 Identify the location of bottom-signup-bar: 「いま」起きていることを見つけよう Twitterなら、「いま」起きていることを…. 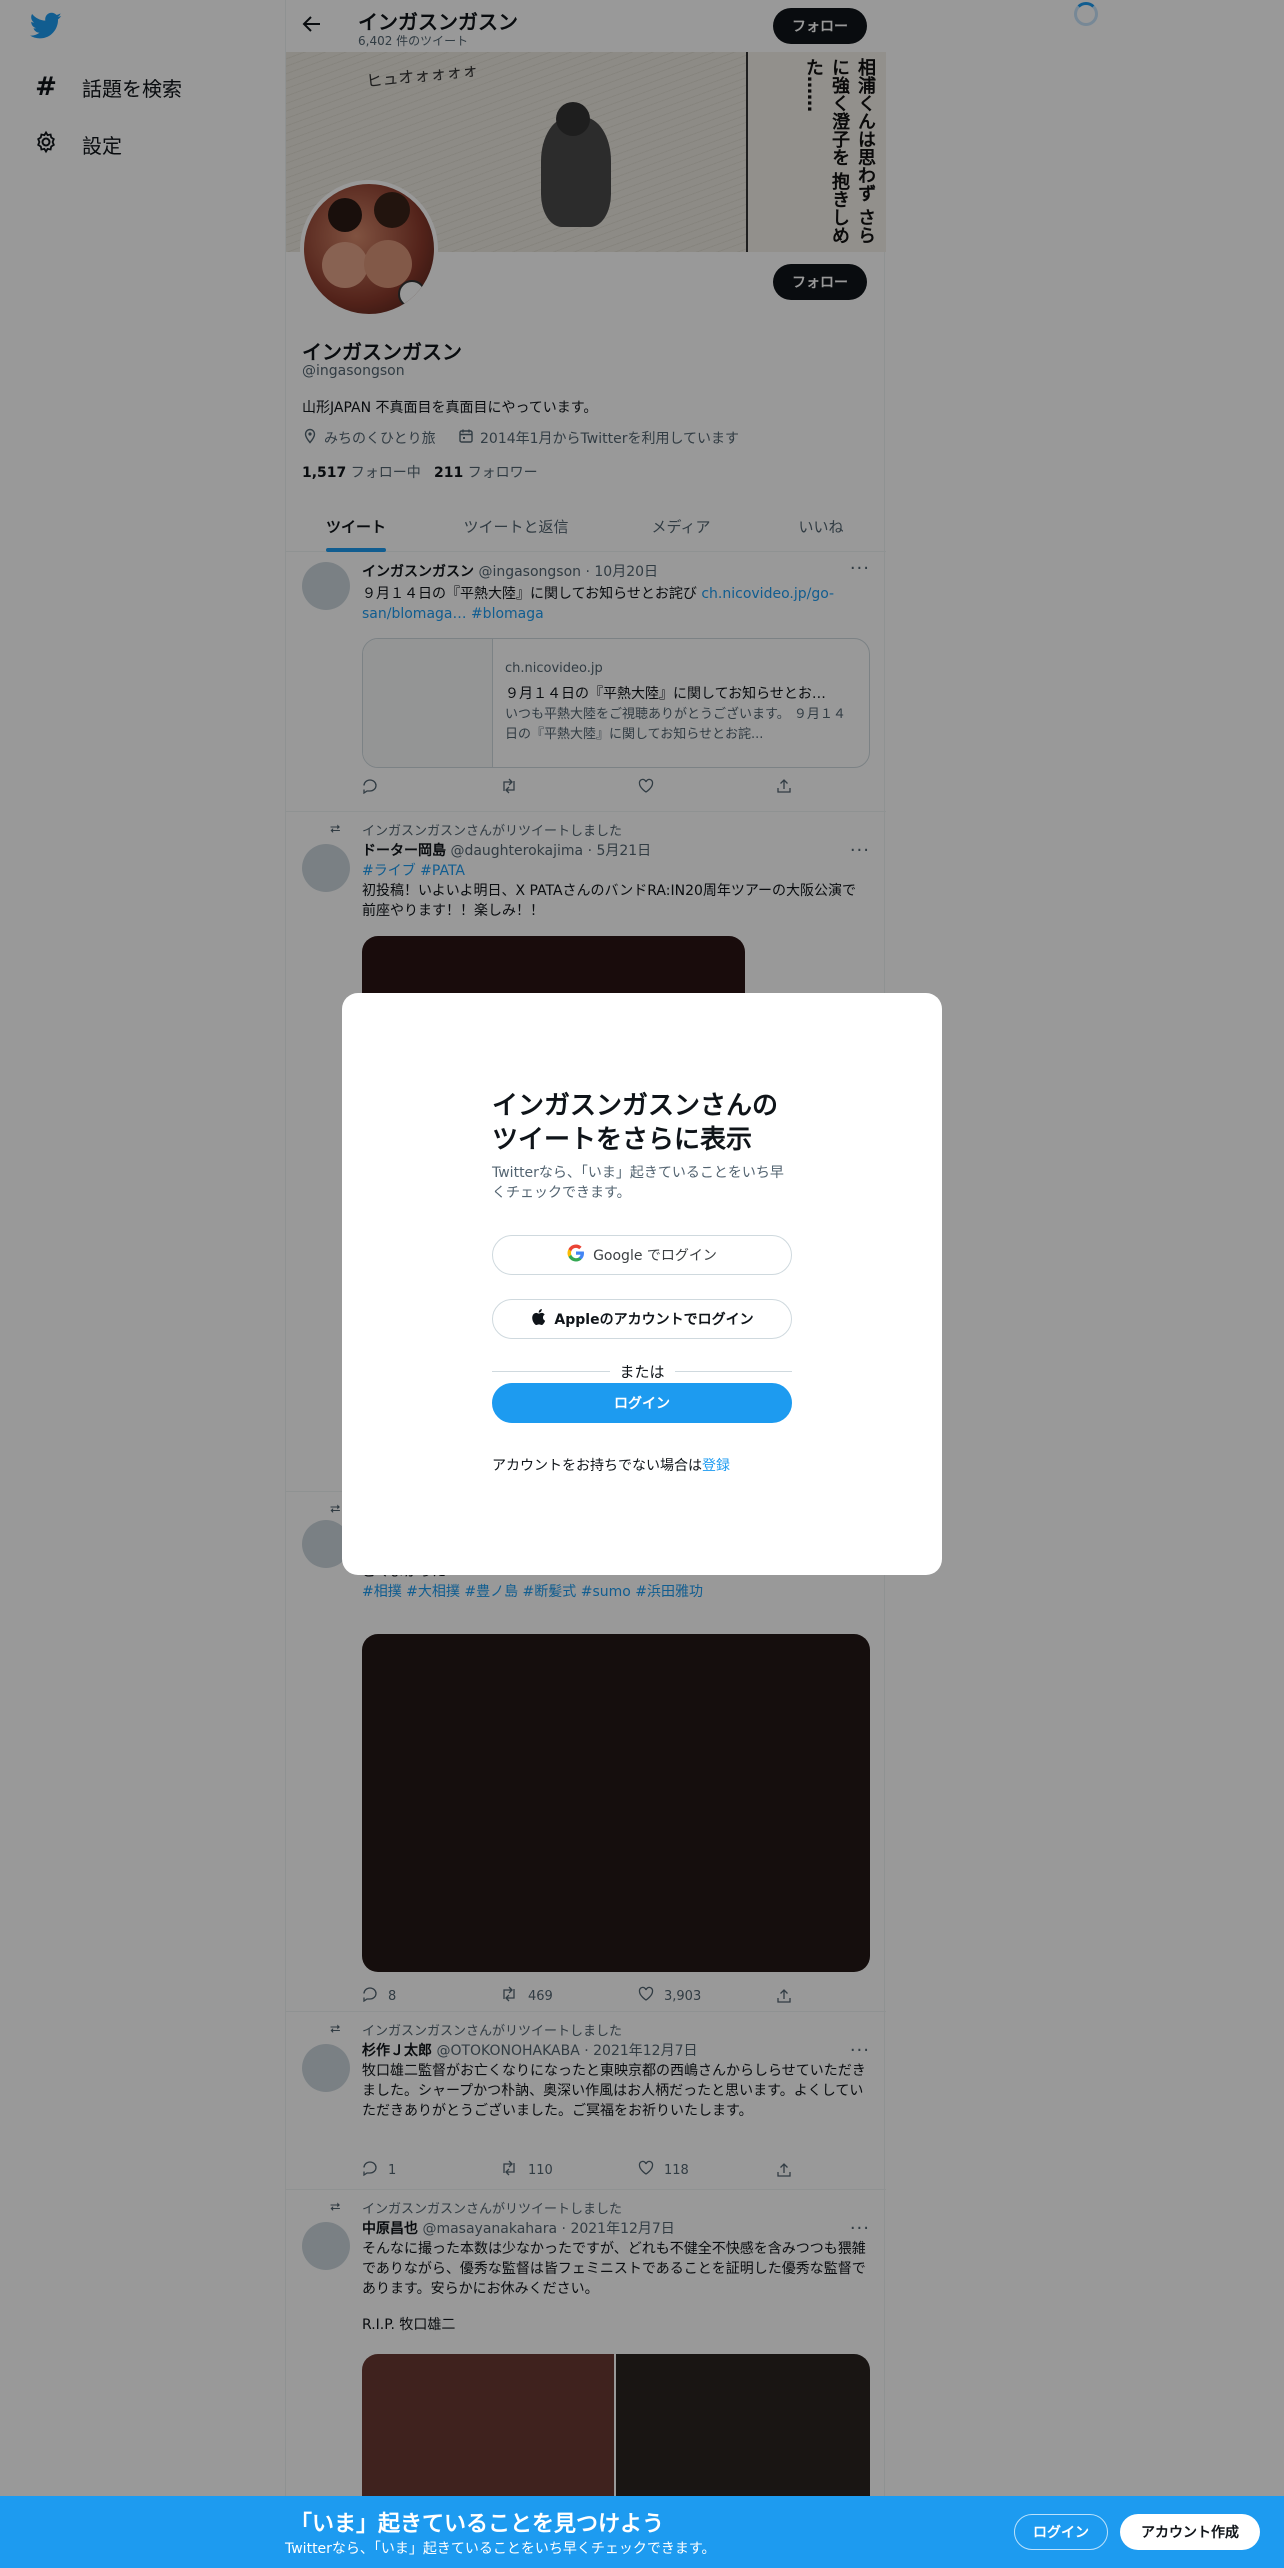
(642, 2532).